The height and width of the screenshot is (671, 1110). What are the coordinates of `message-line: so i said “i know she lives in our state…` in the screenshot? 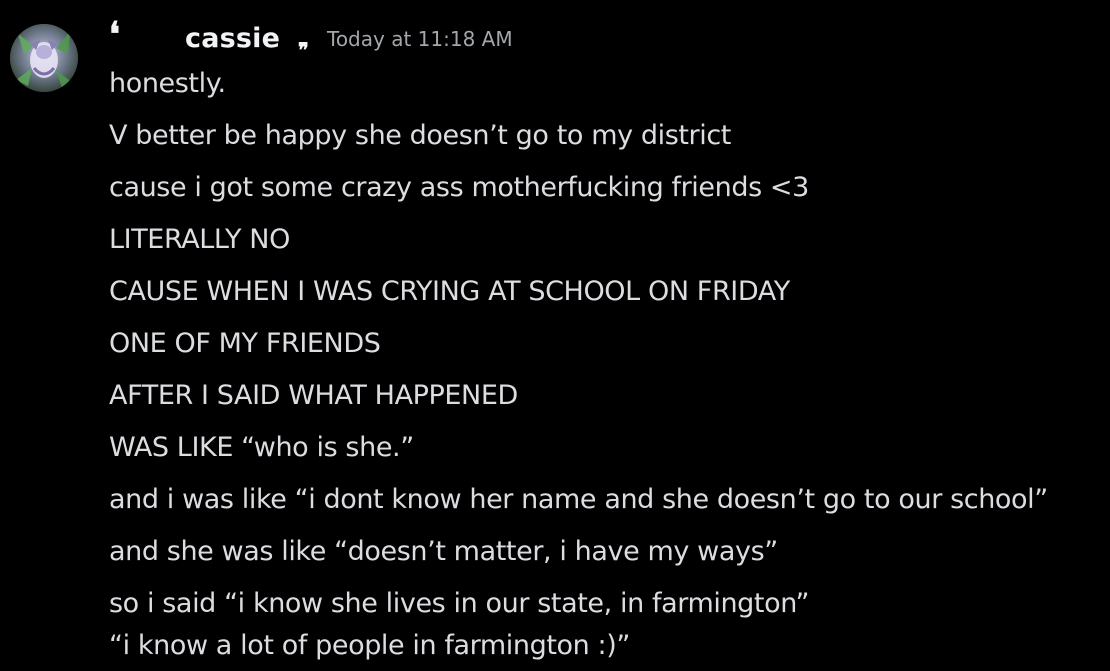 It's located at (459, 603).